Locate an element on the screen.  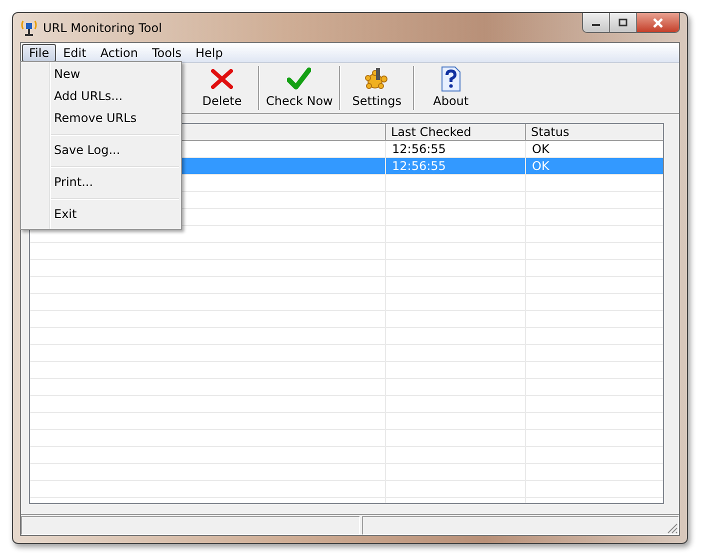
menu-item: Tools is located at coordinates (166, 53).